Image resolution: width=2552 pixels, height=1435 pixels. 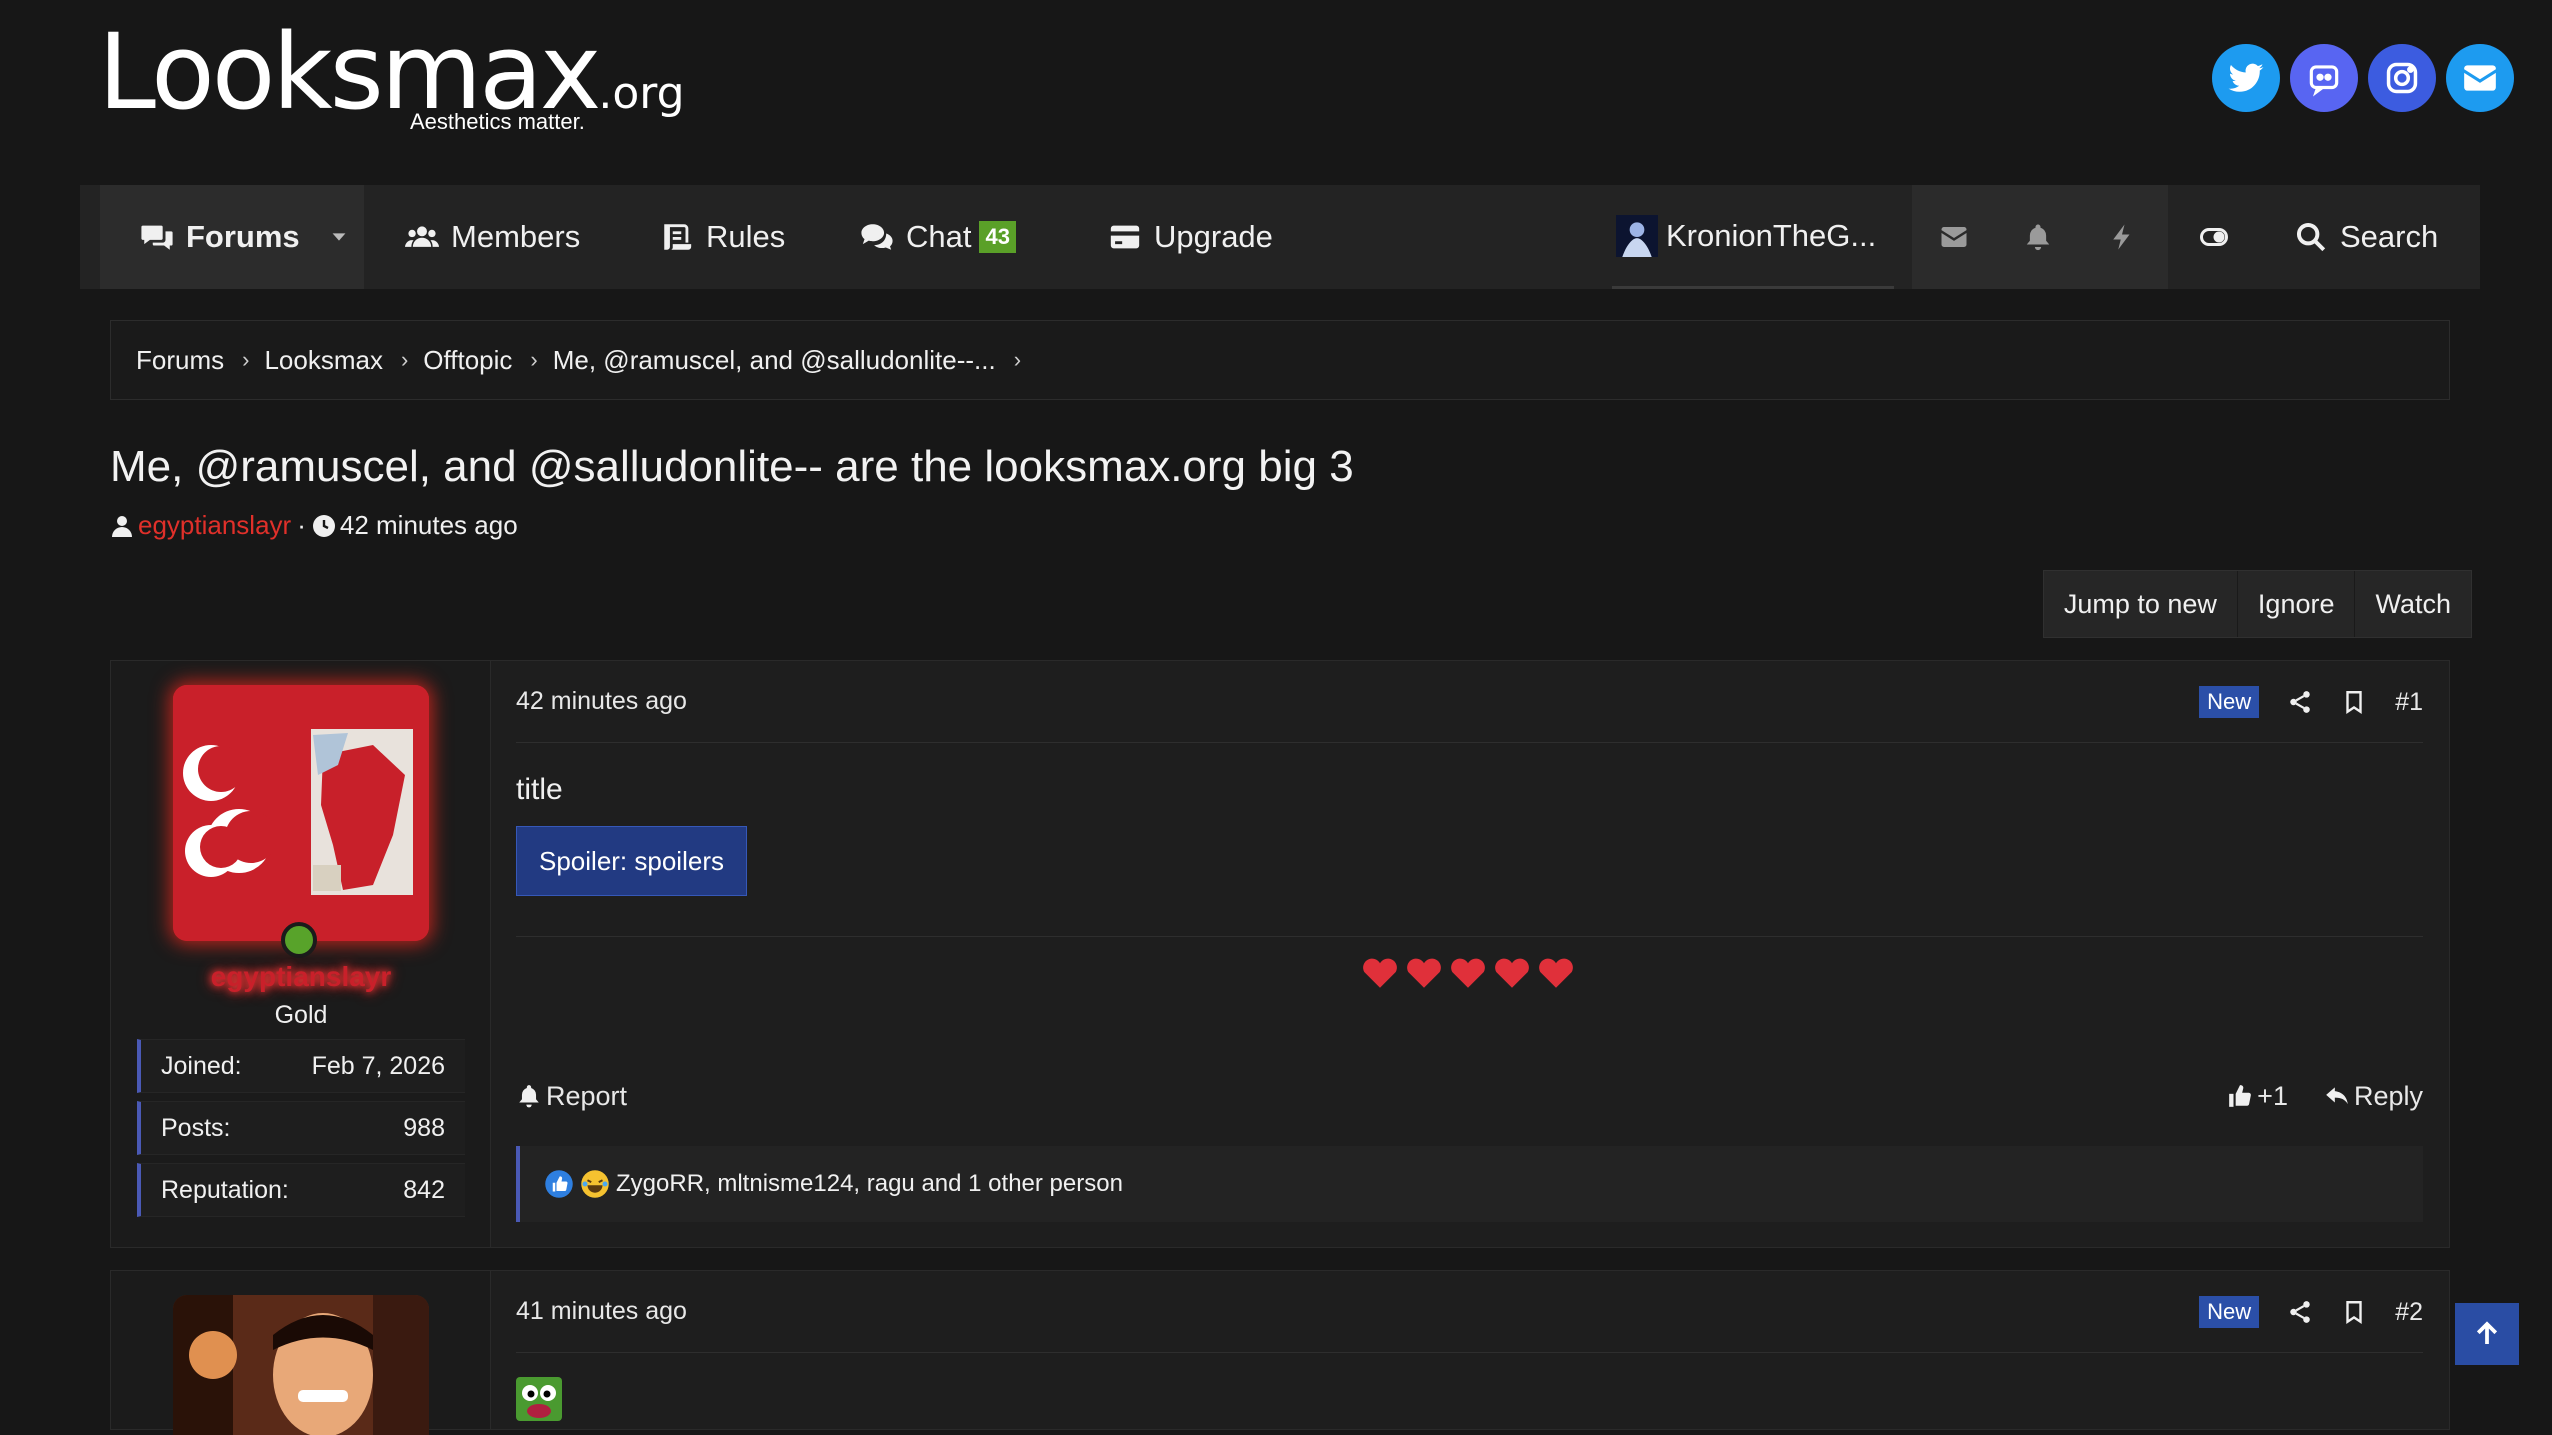 What do you see at coordinates (1469, 702) in the screenshot?
I see `post-header: 42 minutes ago New #1` at bounding box center [1469, 702].